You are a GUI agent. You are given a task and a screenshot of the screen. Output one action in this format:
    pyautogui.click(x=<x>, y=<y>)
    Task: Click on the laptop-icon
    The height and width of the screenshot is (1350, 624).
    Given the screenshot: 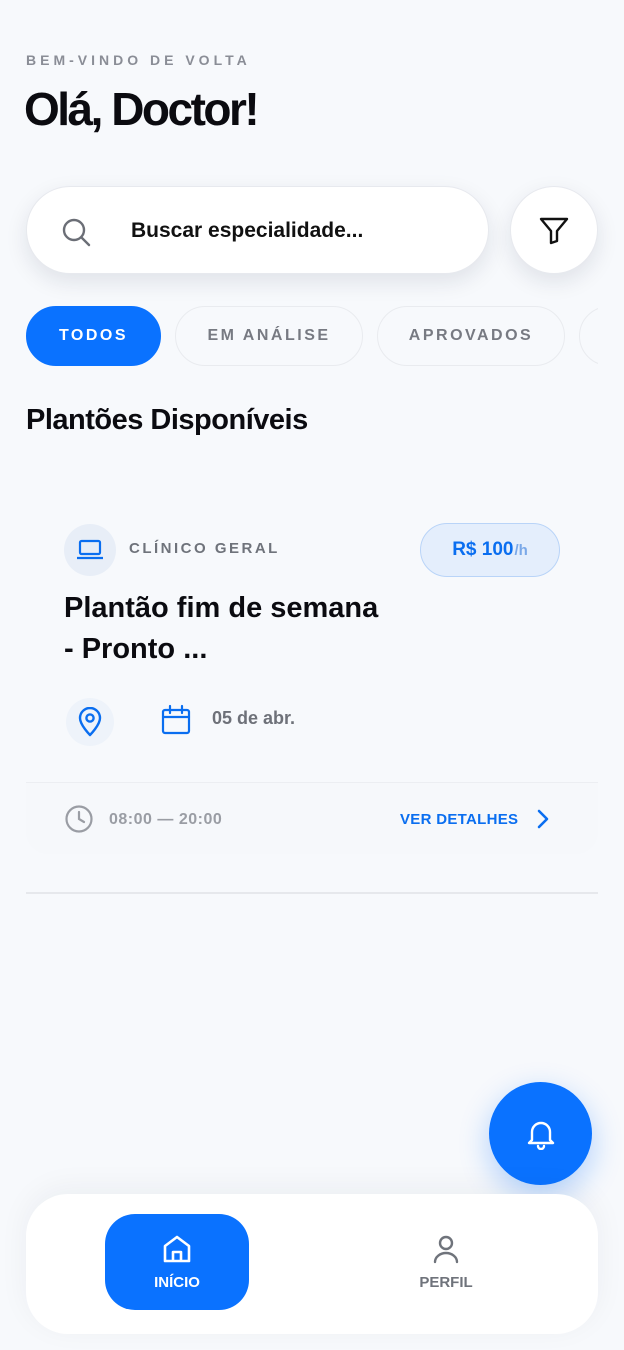 What is the action you would take?
    pyautogui.click(x=90, y=549)
    